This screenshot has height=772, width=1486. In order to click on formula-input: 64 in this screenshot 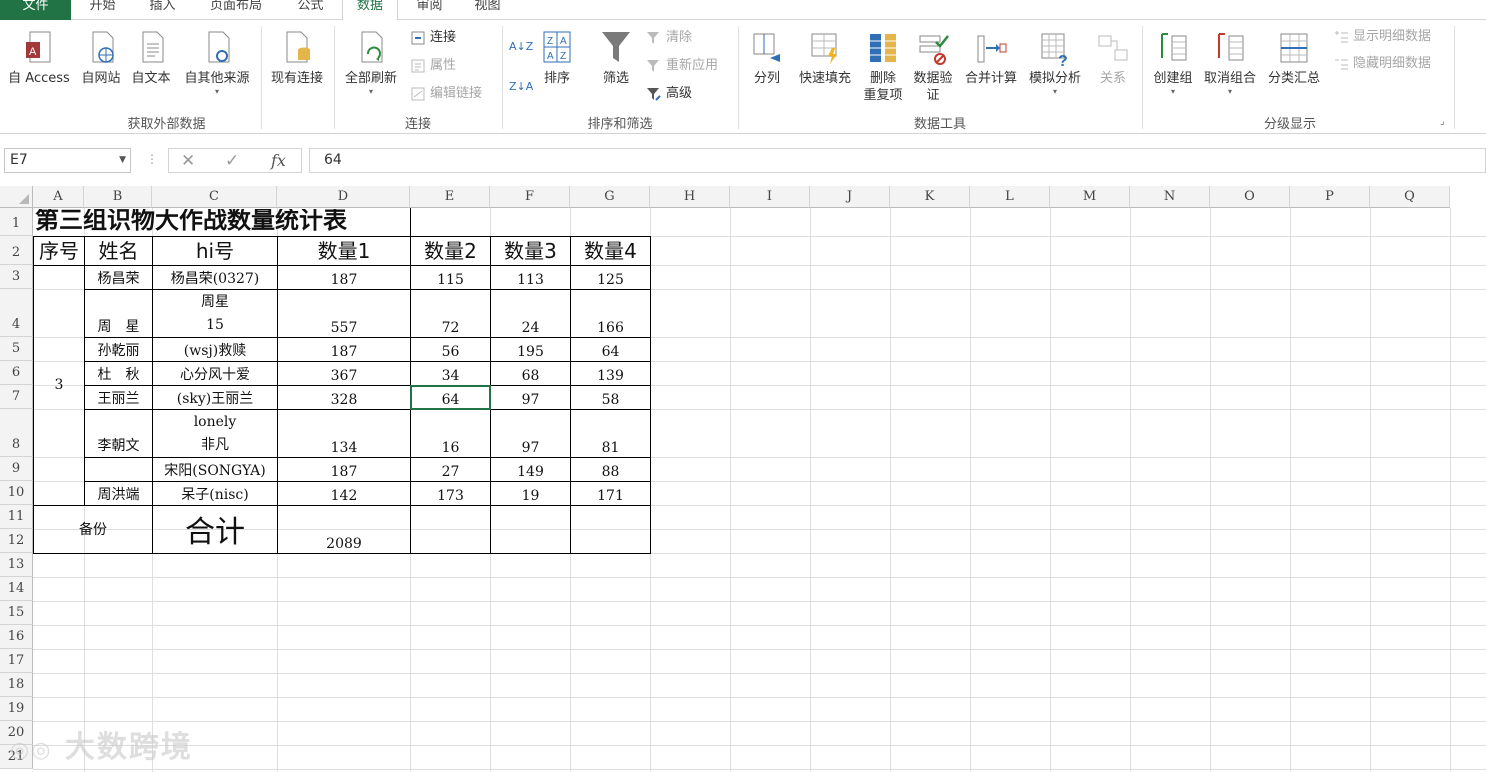, I will do `click(897, 160)`.